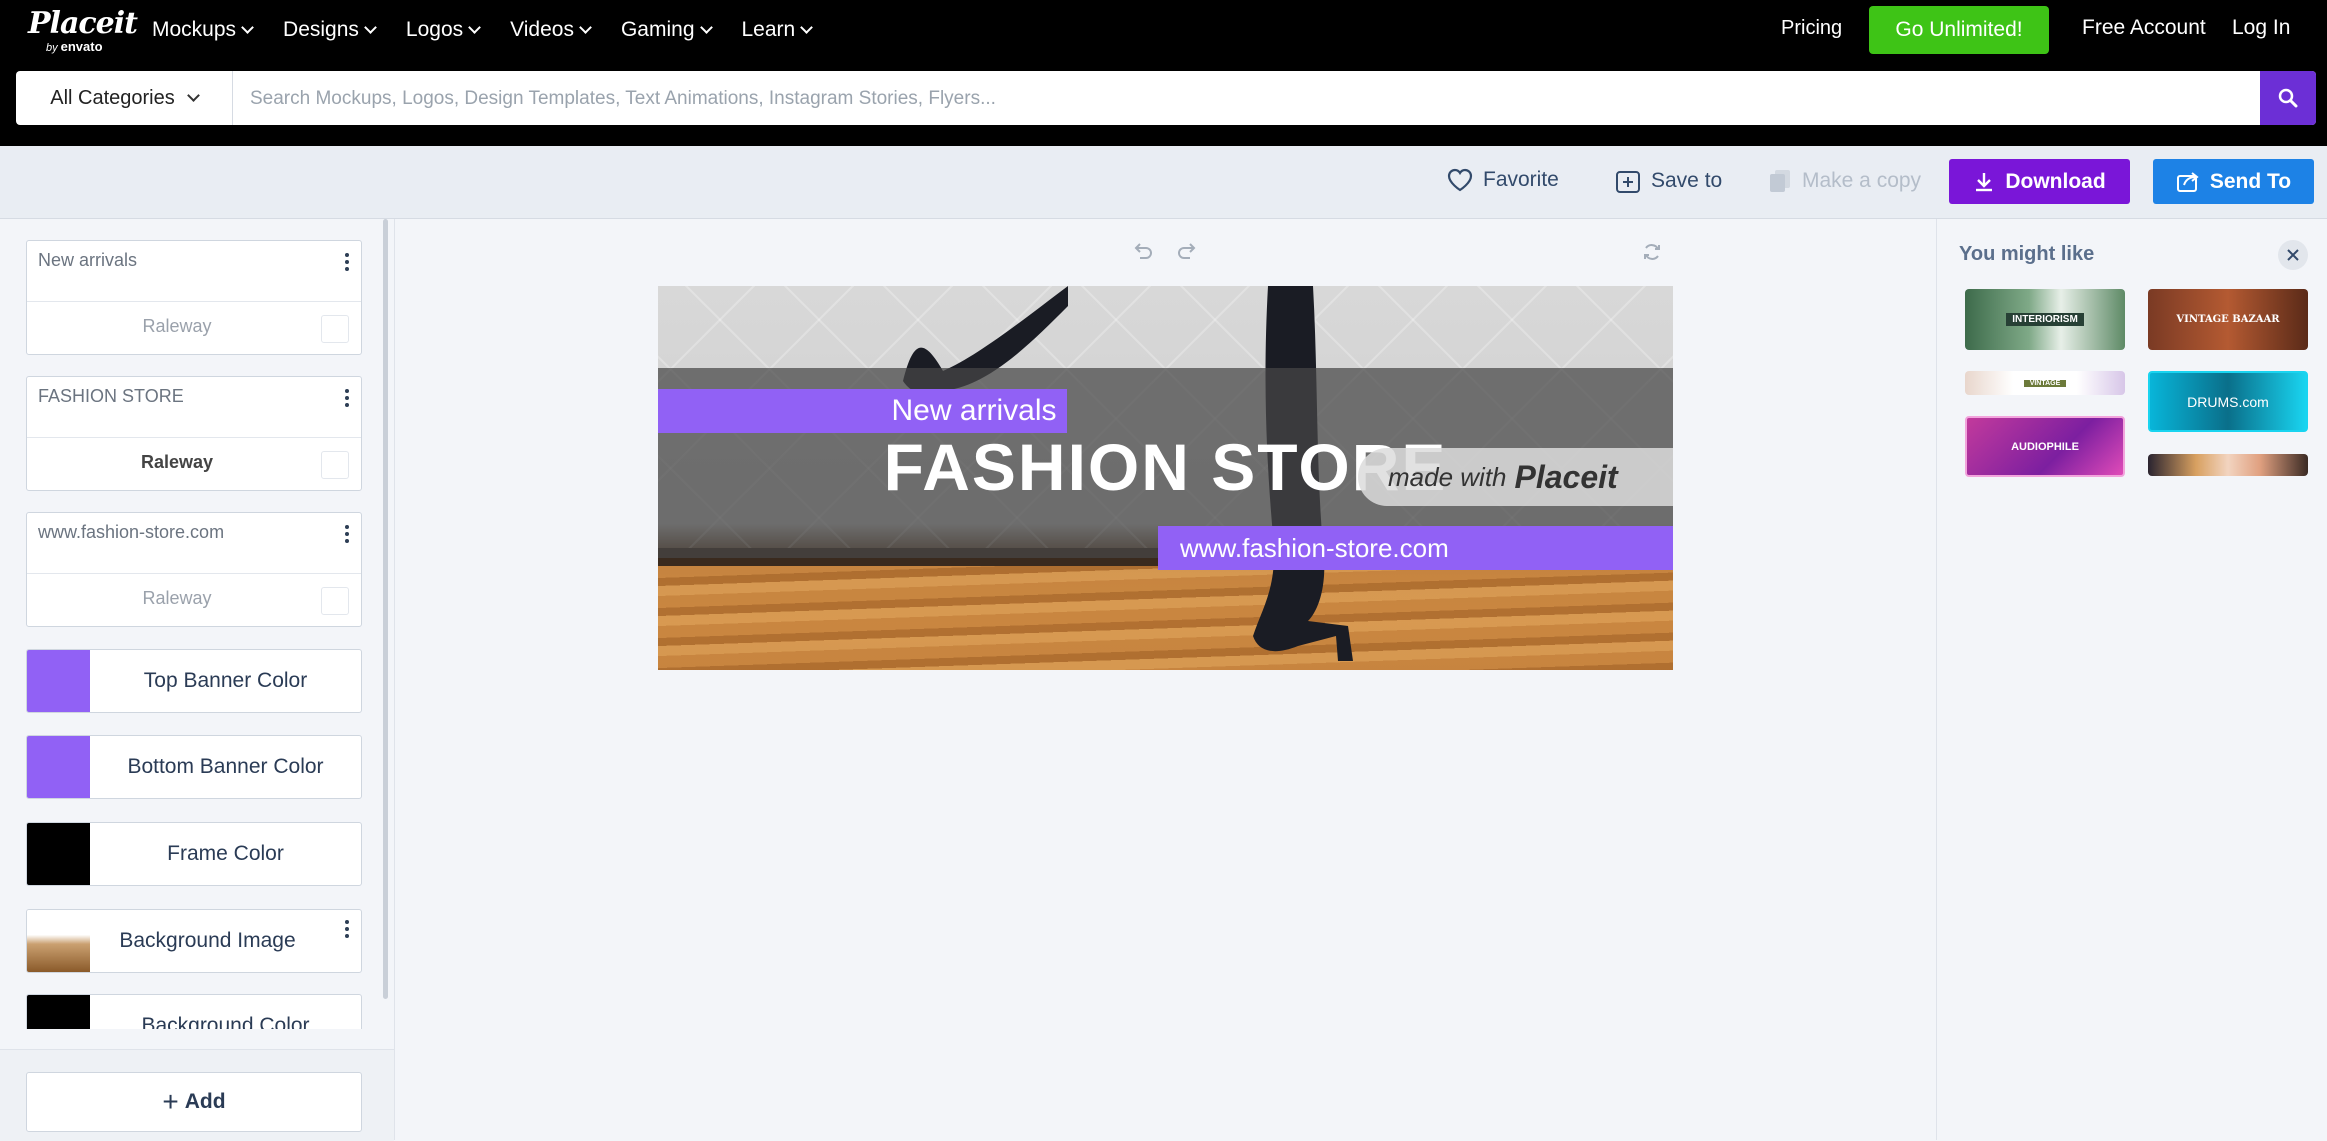  Describe the element at coordinates (2027, 254) in the screenshot. I see `suggestions-title: You might like` at that location.